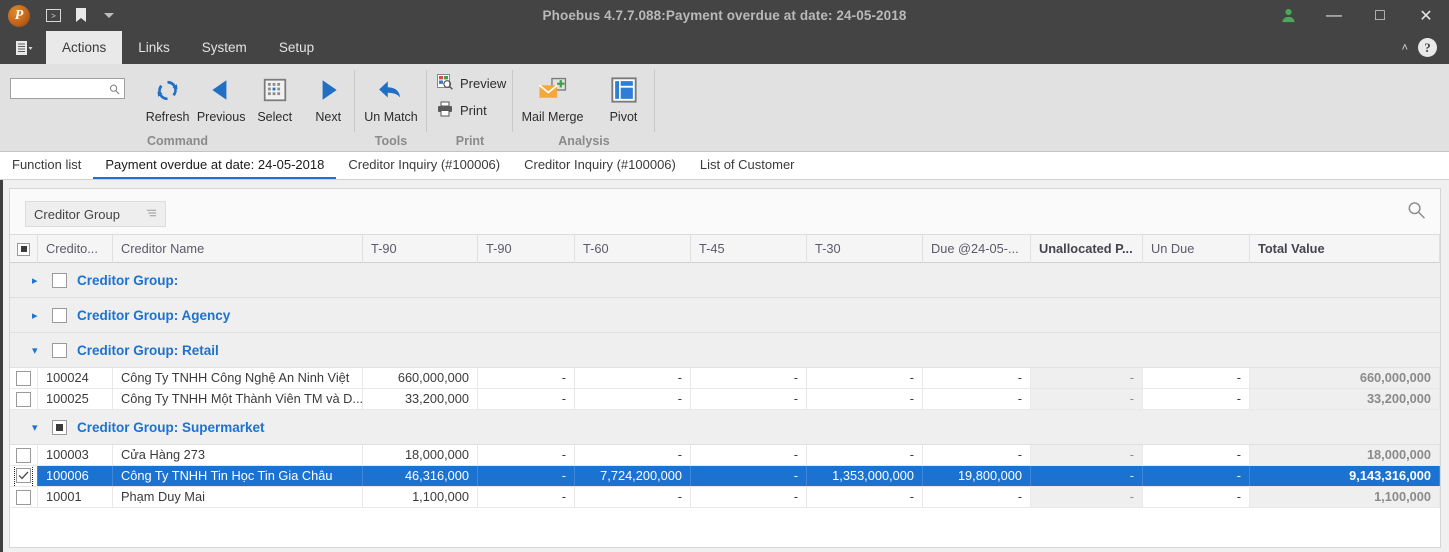 The width and height of the screenshot is (1449, 552). Describe the element at coordinates (391, 117) in the screenshot. I see `un-match-label: Un Match` at that location.